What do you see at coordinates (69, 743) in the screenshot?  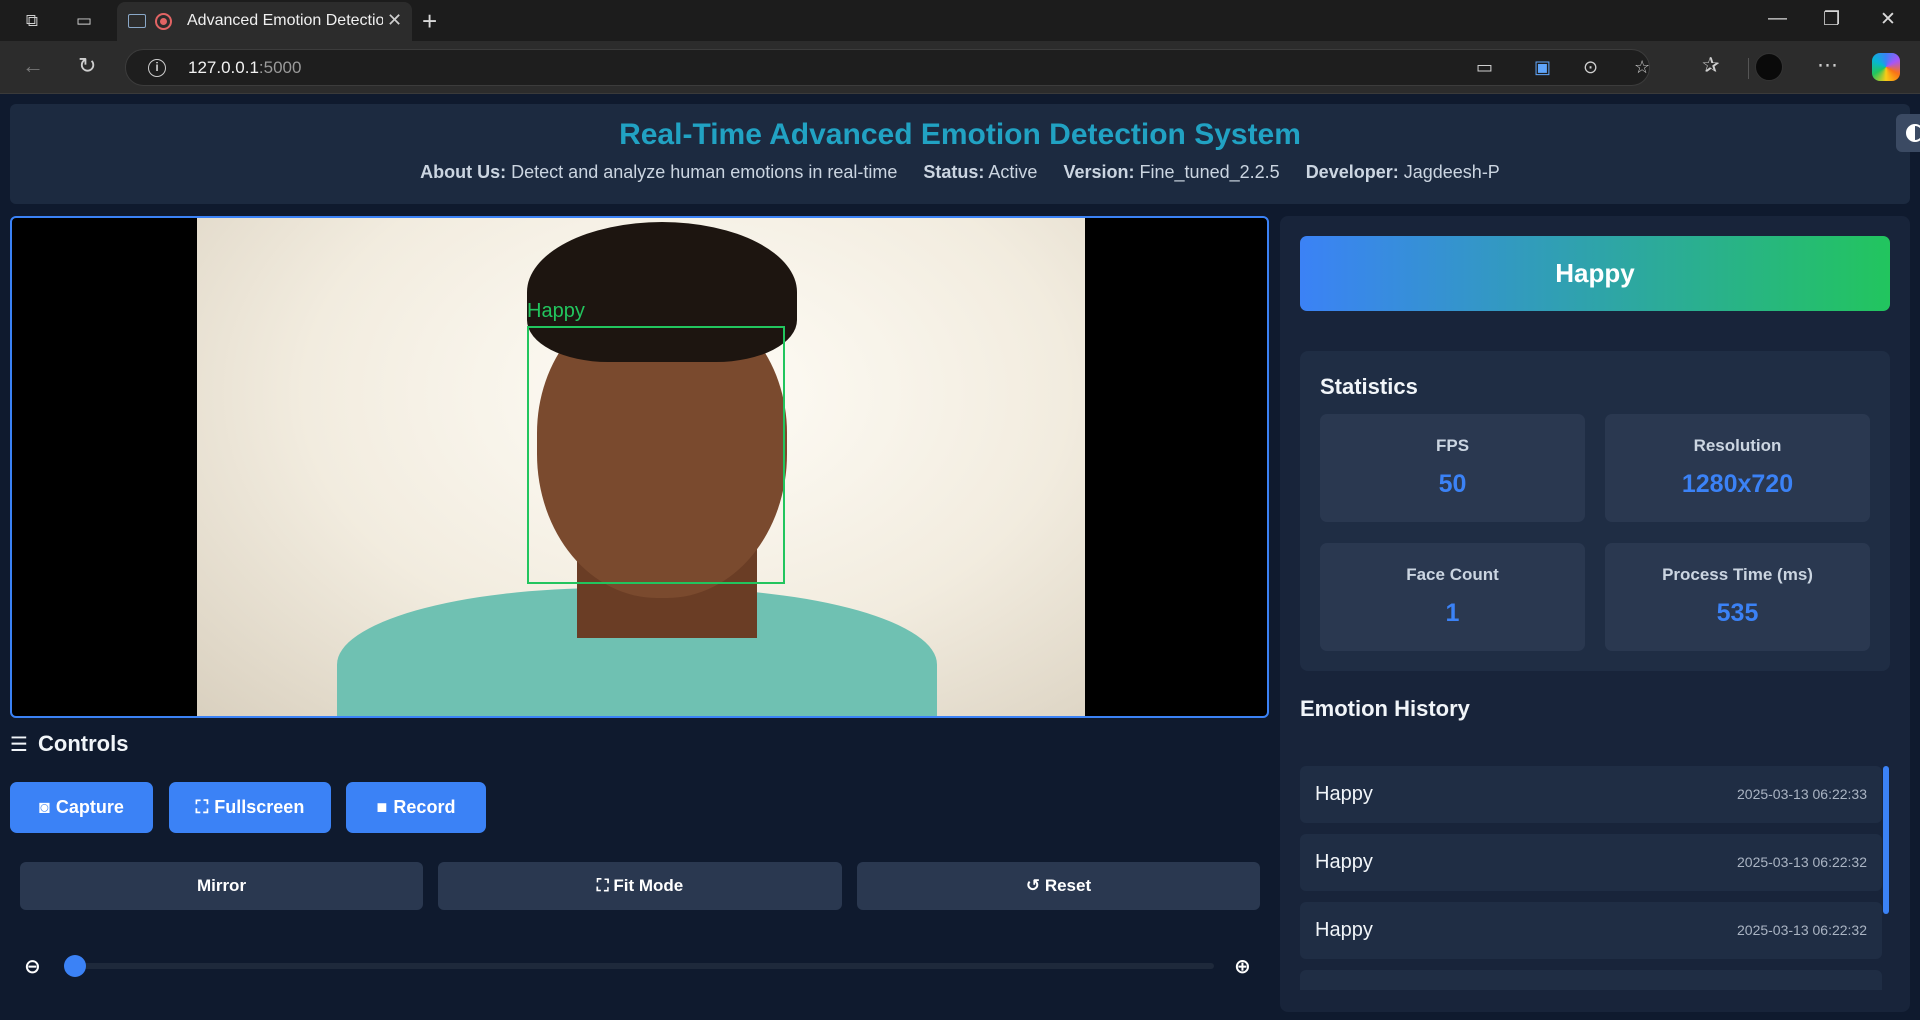 I see `controls-heading: ☰ Controls` at bounding box center [69, 743].